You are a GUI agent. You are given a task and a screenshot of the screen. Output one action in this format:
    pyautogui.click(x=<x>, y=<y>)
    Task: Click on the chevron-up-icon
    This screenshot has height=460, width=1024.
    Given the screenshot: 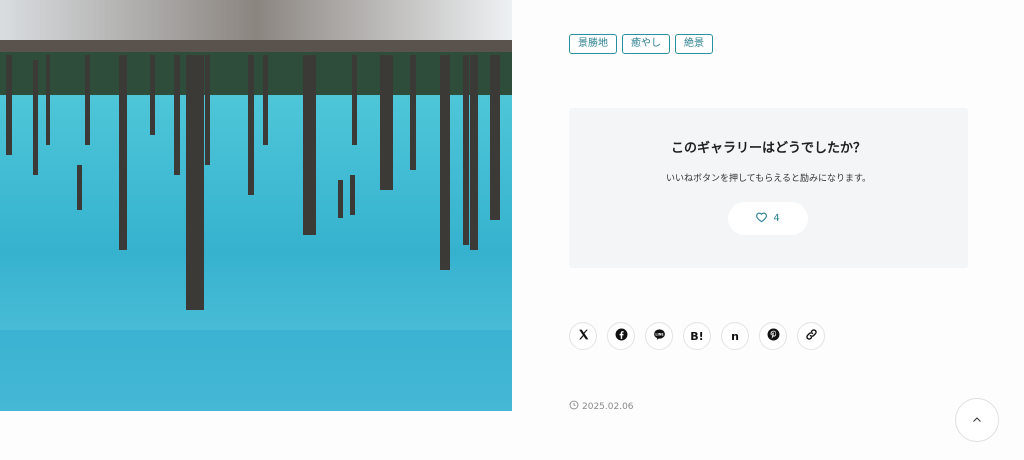 What is the action you would take?
    pyautogui.click(x=977, y=420)
    